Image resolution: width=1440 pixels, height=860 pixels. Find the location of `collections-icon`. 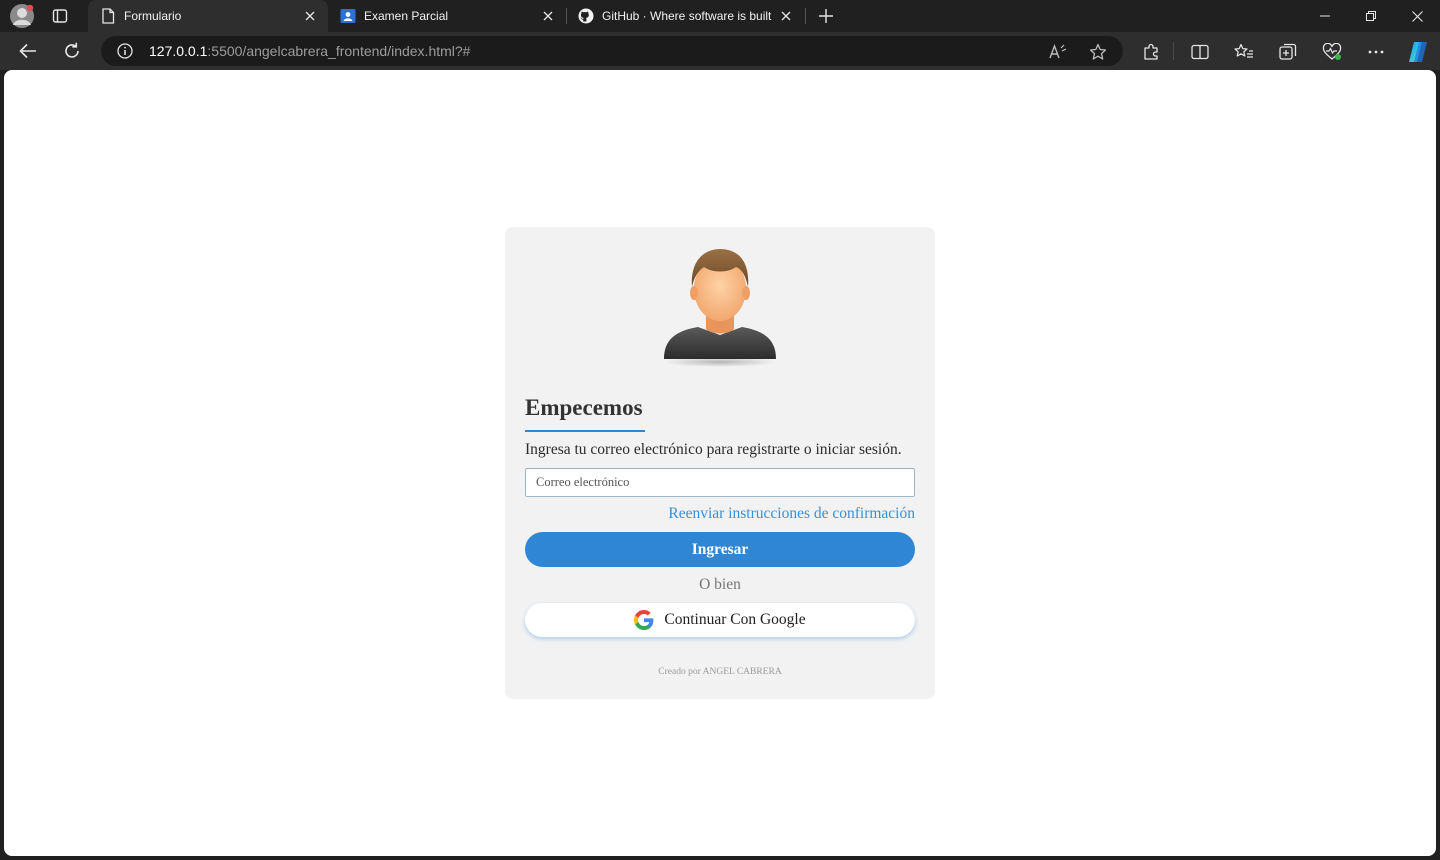

collections-icon is located at coordinates (1288, 52).